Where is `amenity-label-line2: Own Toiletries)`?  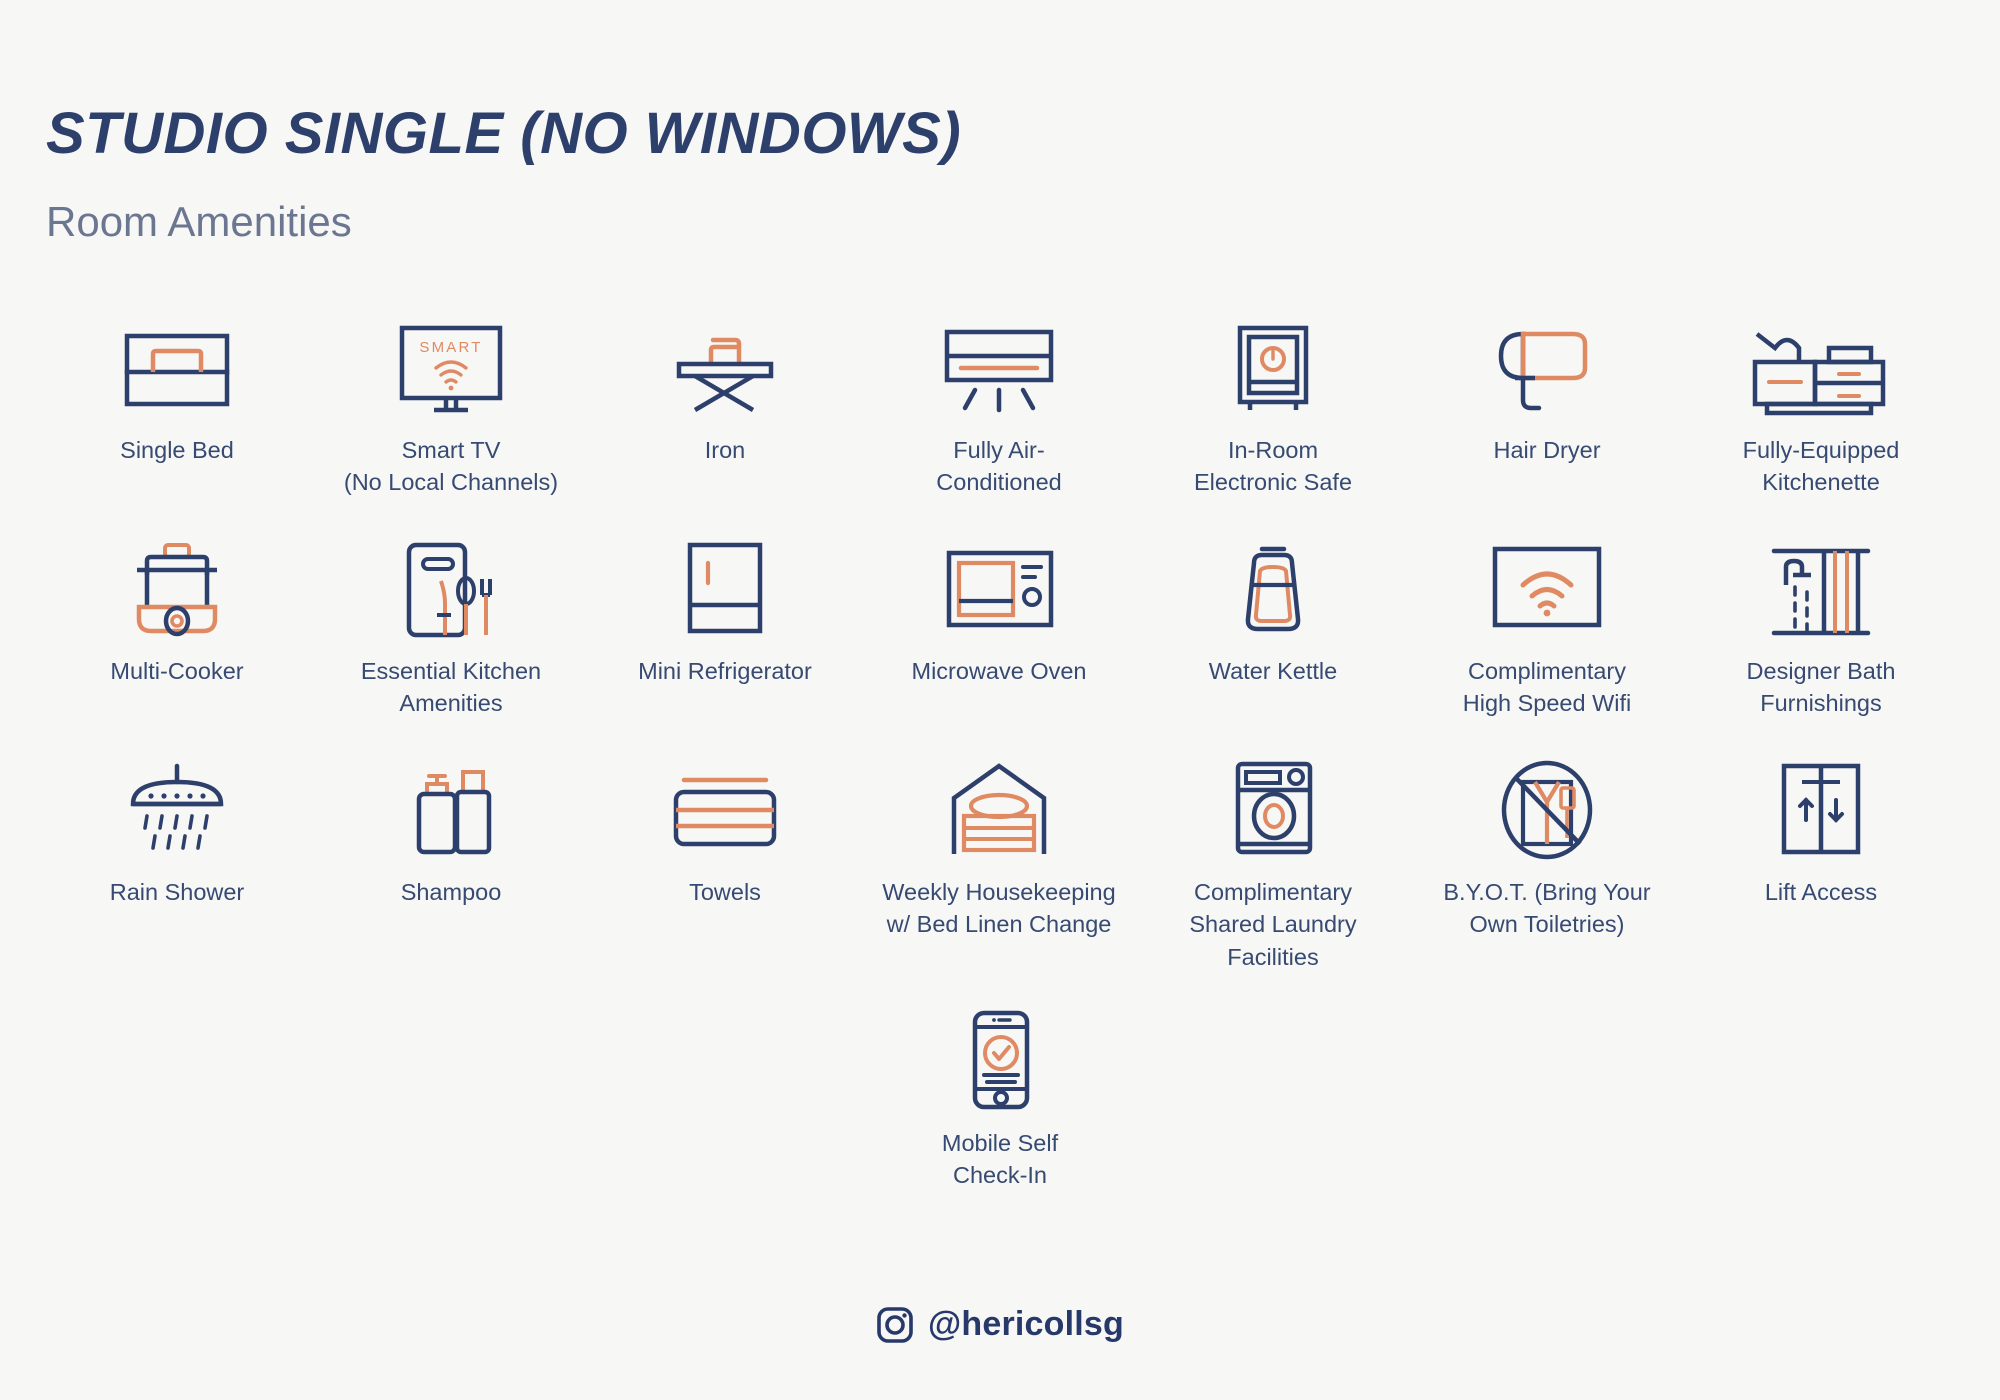 amenity-label-line2: Own Toiletries) is located at coordinates (1547, 924).